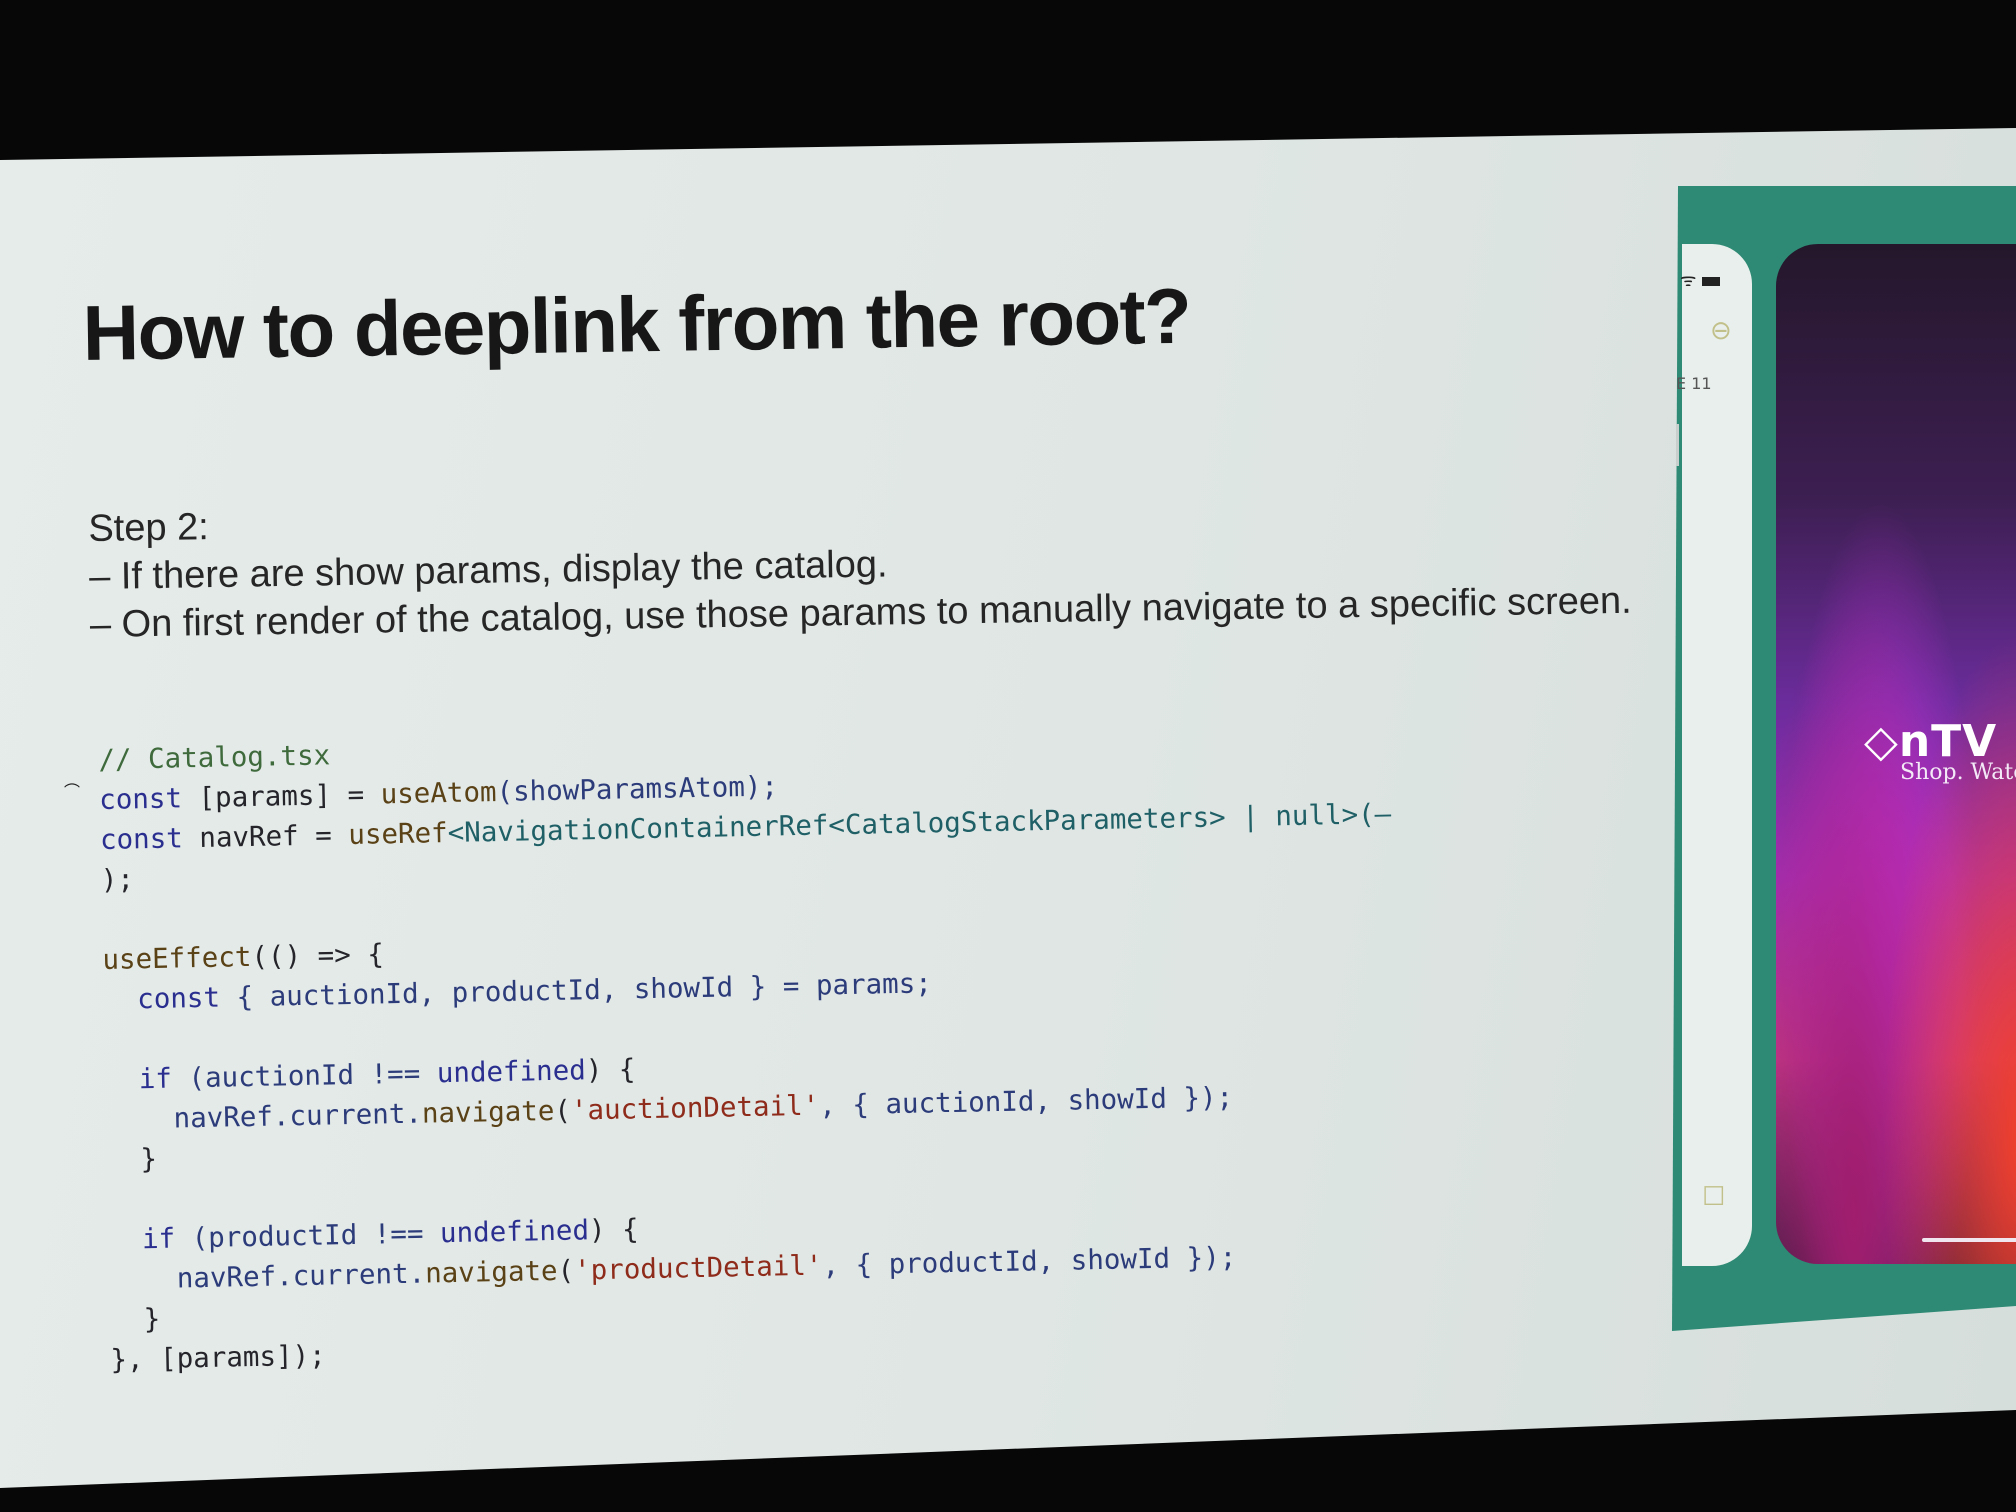 The height and width of the screenshot is (1512, 2016). I want to click on battery-icon, so click(1711, 281).